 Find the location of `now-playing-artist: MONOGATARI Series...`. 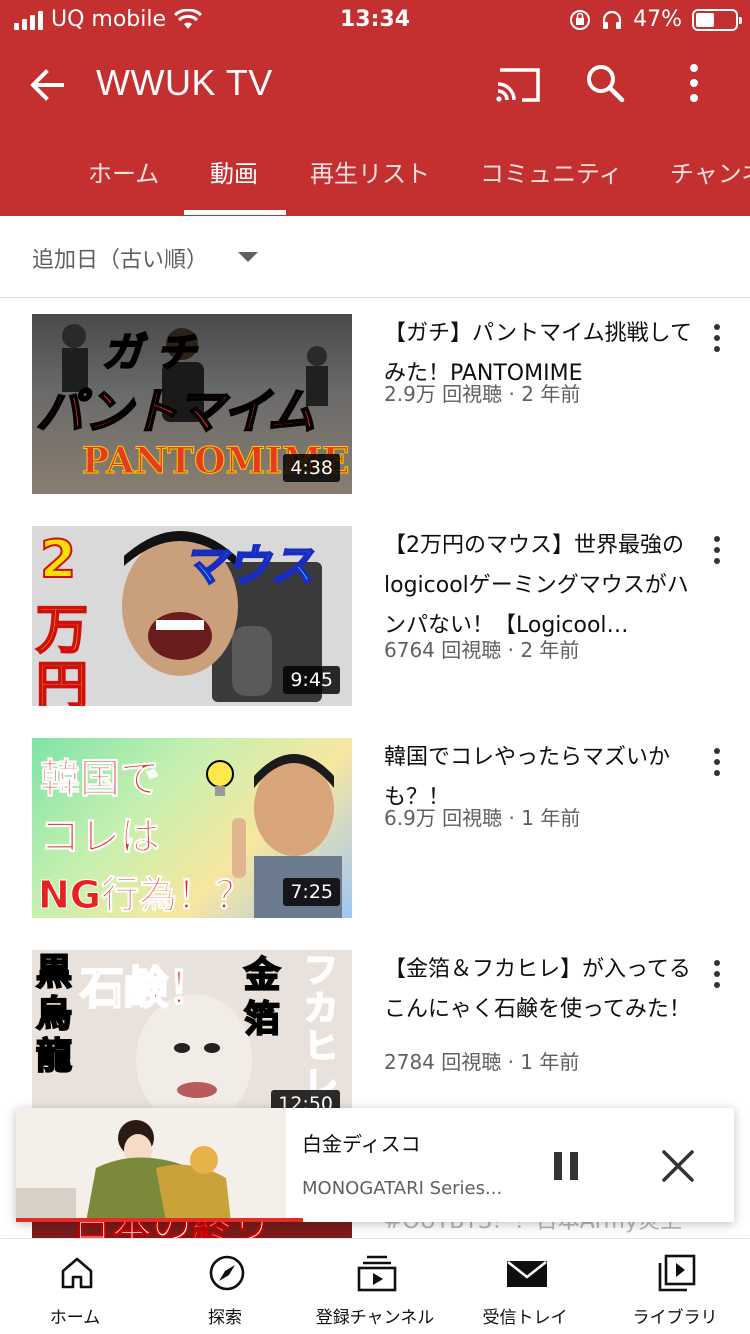

now-playing-artist: MONOGATARI Series... is located at coordinates (402, 1188).